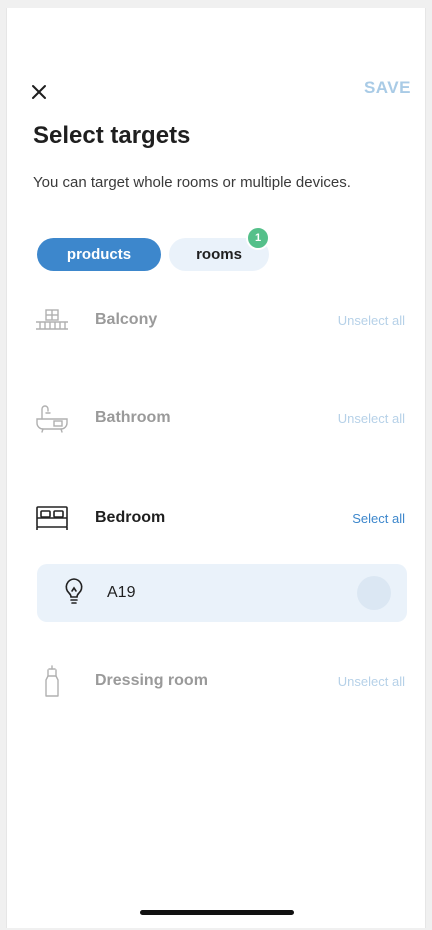 Image resolution: width=432 pixels, height=930 pixels. Describe the element at coordinates (151, 680) in the screenshot. I see `room-label: Dressing room` at that location.